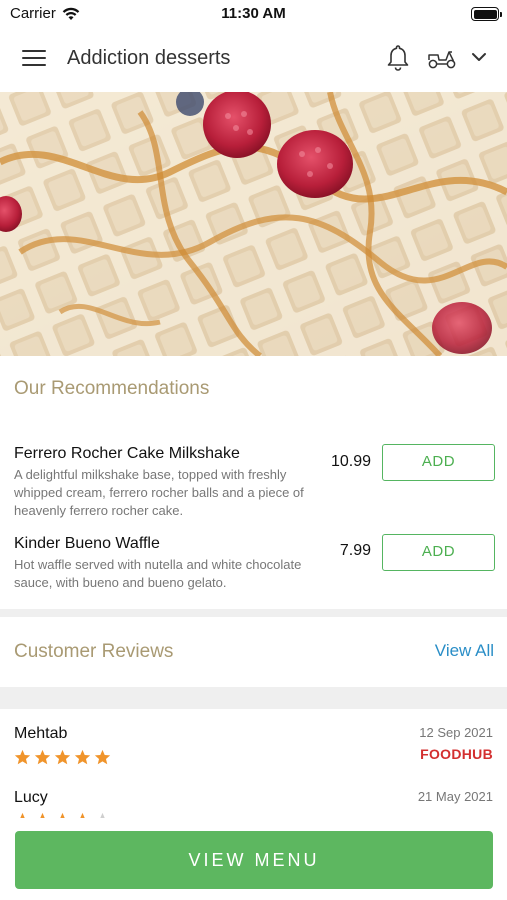  I want to click on item-price: 10.99, so click(350, 461).